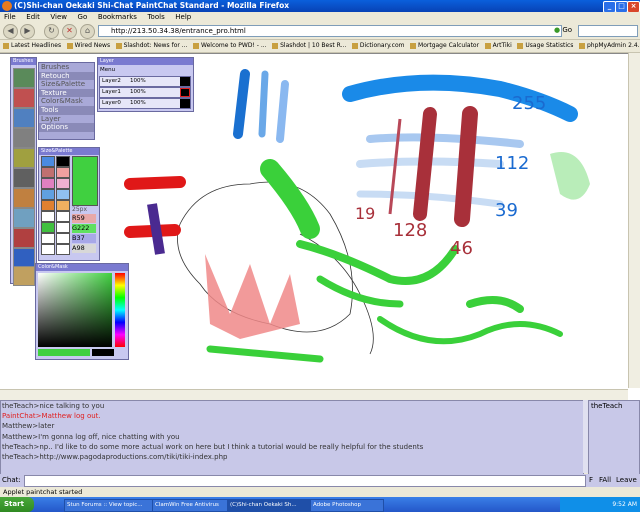  Describe the element at coordinates (608, 31) in the screenshot. I see `search-input` at that location.